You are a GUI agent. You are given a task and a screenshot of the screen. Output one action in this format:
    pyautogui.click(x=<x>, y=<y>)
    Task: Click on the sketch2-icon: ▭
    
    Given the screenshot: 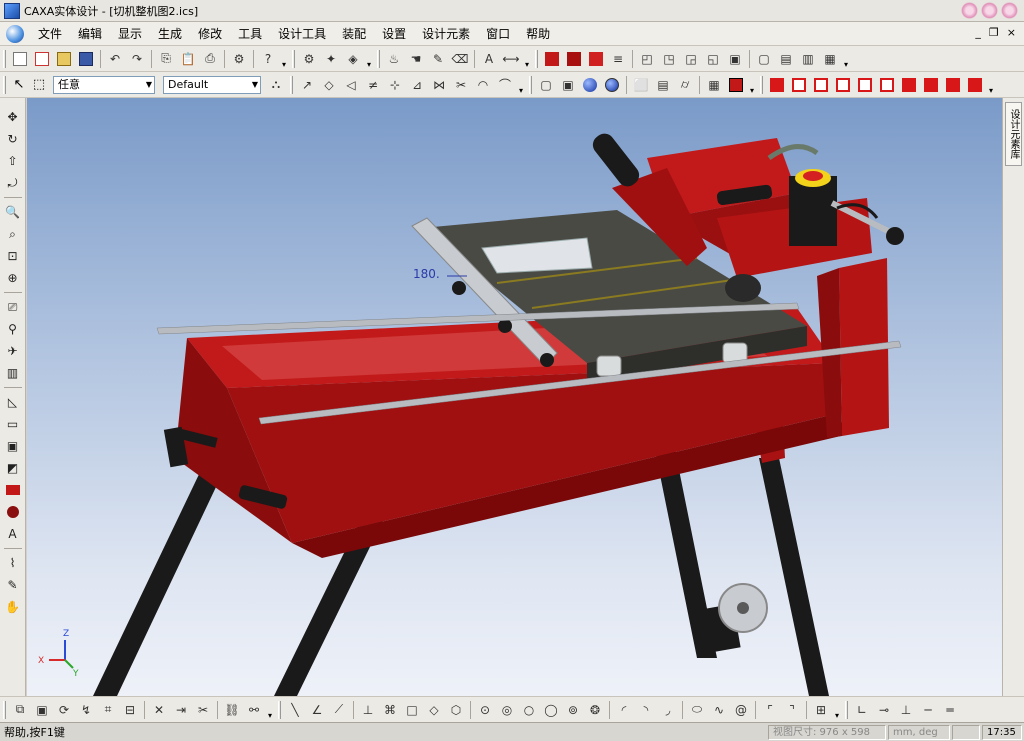 What is the action you would take?
    pyautogui.click(x=13, y=424)
    